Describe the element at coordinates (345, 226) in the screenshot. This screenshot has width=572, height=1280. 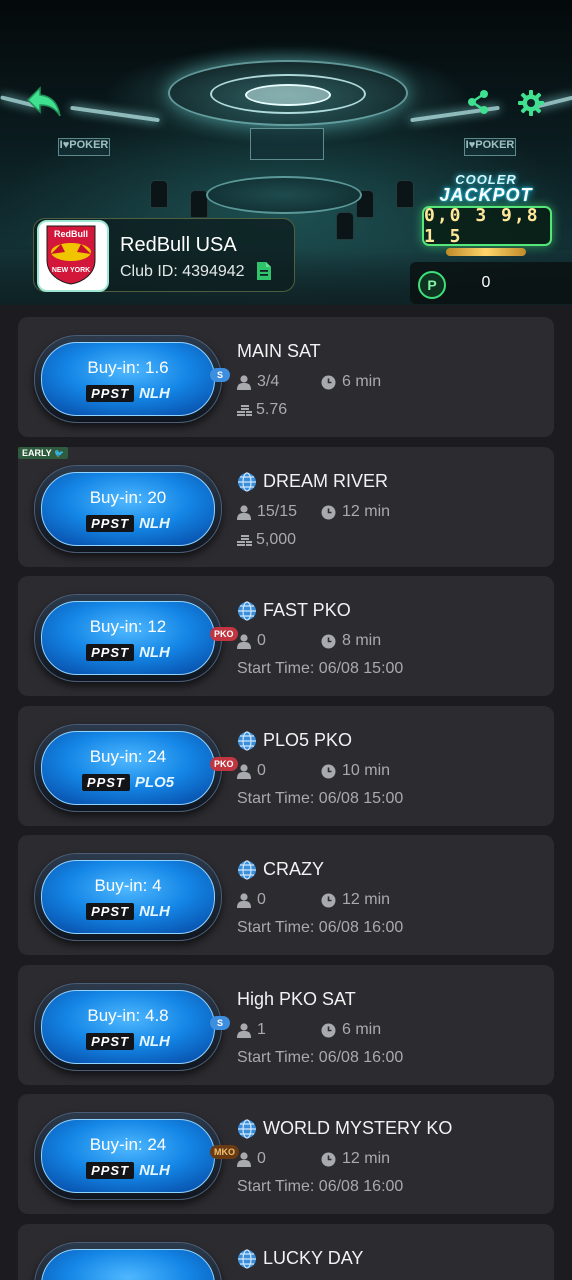
I see `chair` at that location.